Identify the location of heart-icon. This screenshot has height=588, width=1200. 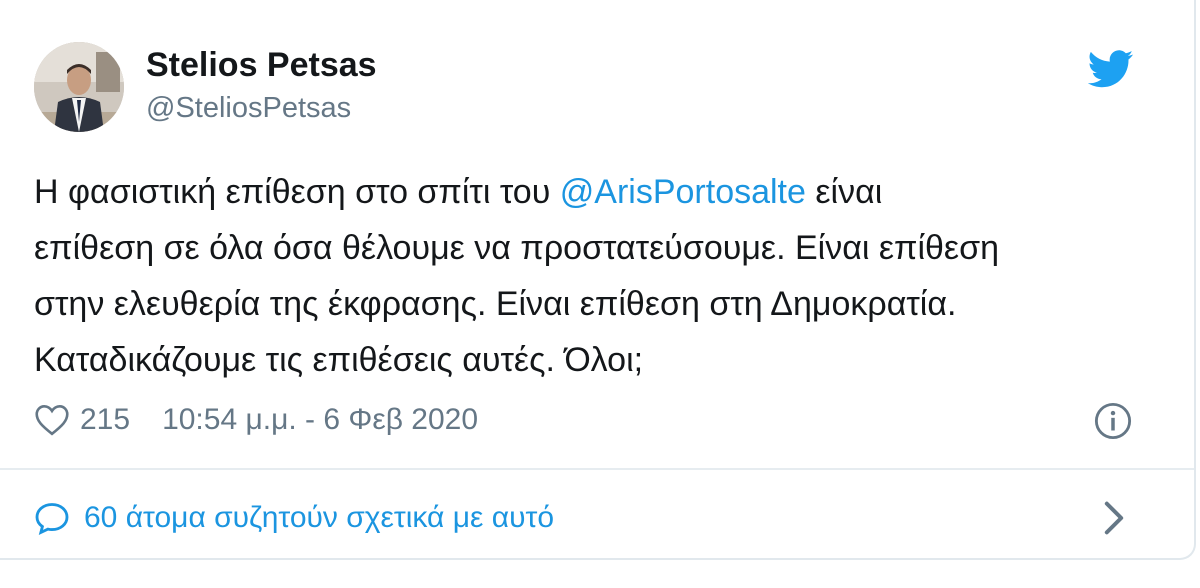
(52, 420).